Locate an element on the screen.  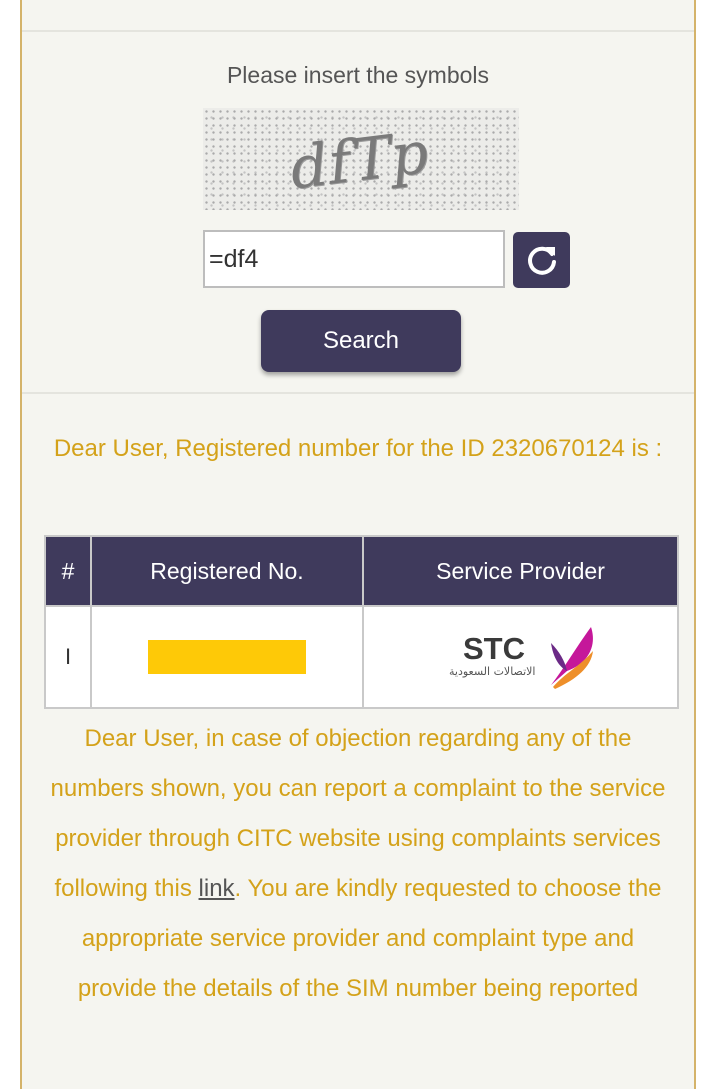
refresh-icon is located at coordinates (541, 260).